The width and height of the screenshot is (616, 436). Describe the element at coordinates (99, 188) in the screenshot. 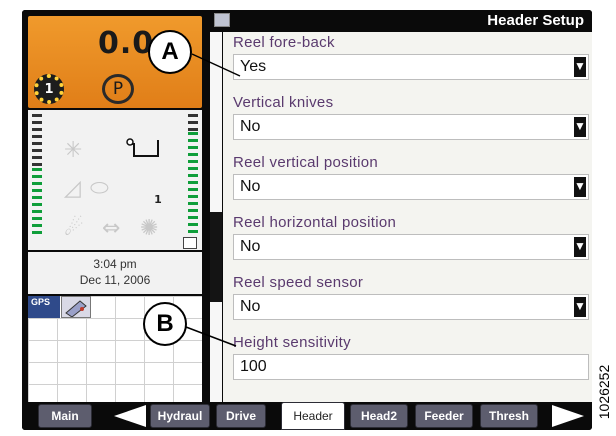

I see `pump-icon: ⬭` at that location.